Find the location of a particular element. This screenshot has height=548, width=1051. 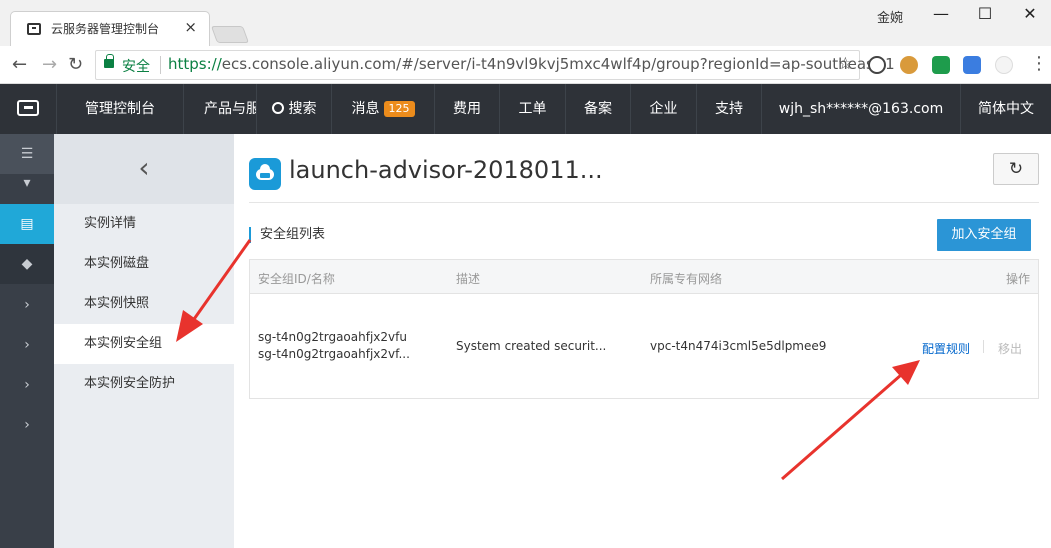

nav-language: 简体中文 is located at coordinates (1005, 109).